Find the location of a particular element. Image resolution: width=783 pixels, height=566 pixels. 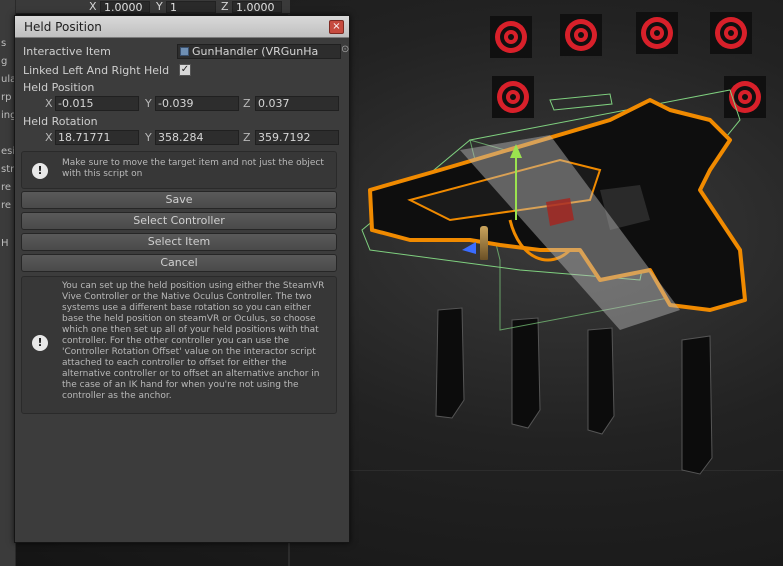

side-fragment: g is located at coordinates (4, 61).